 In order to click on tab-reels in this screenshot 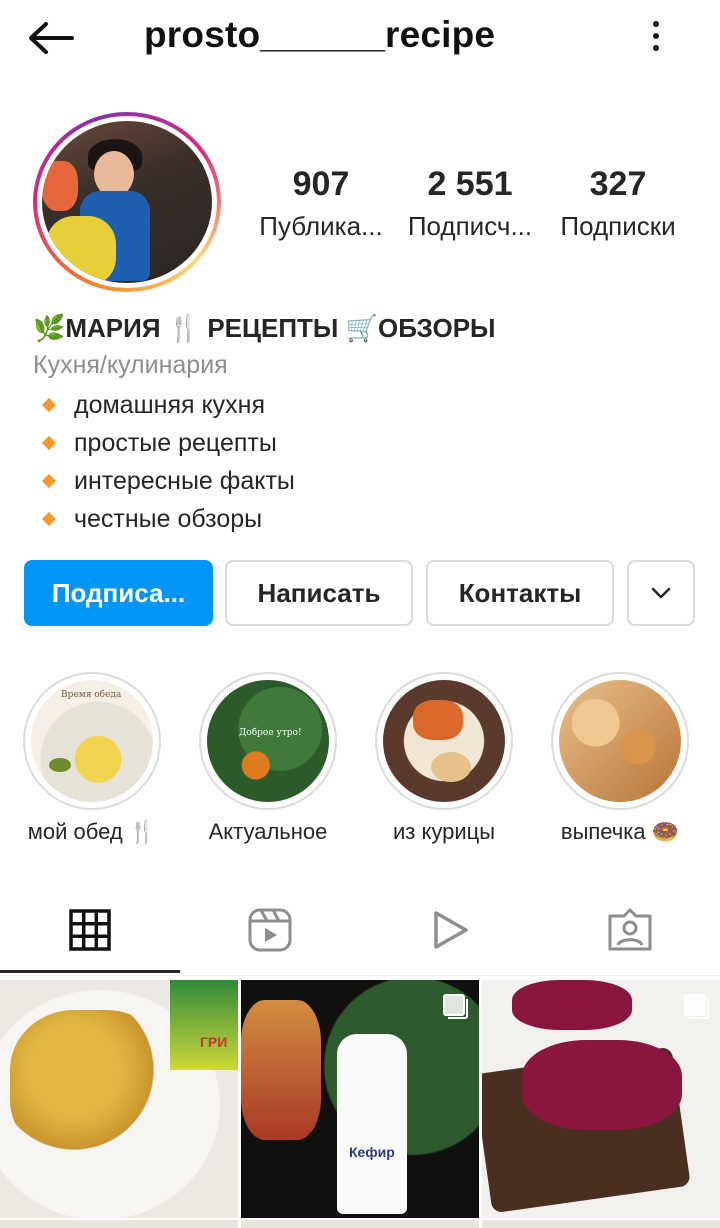, I will do `click(270, 930)`.